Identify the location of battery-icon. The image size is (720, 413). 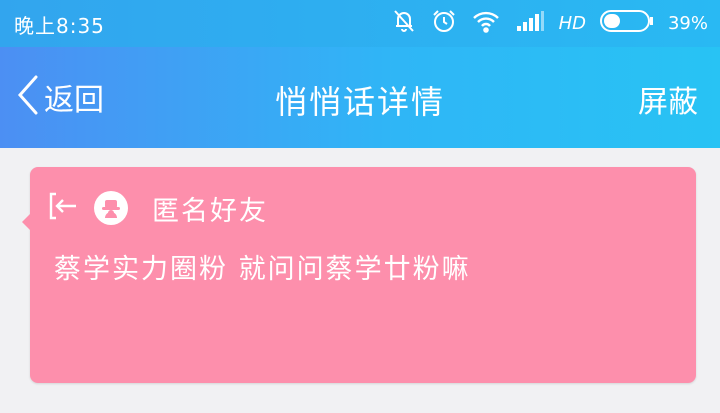
(626, 23).